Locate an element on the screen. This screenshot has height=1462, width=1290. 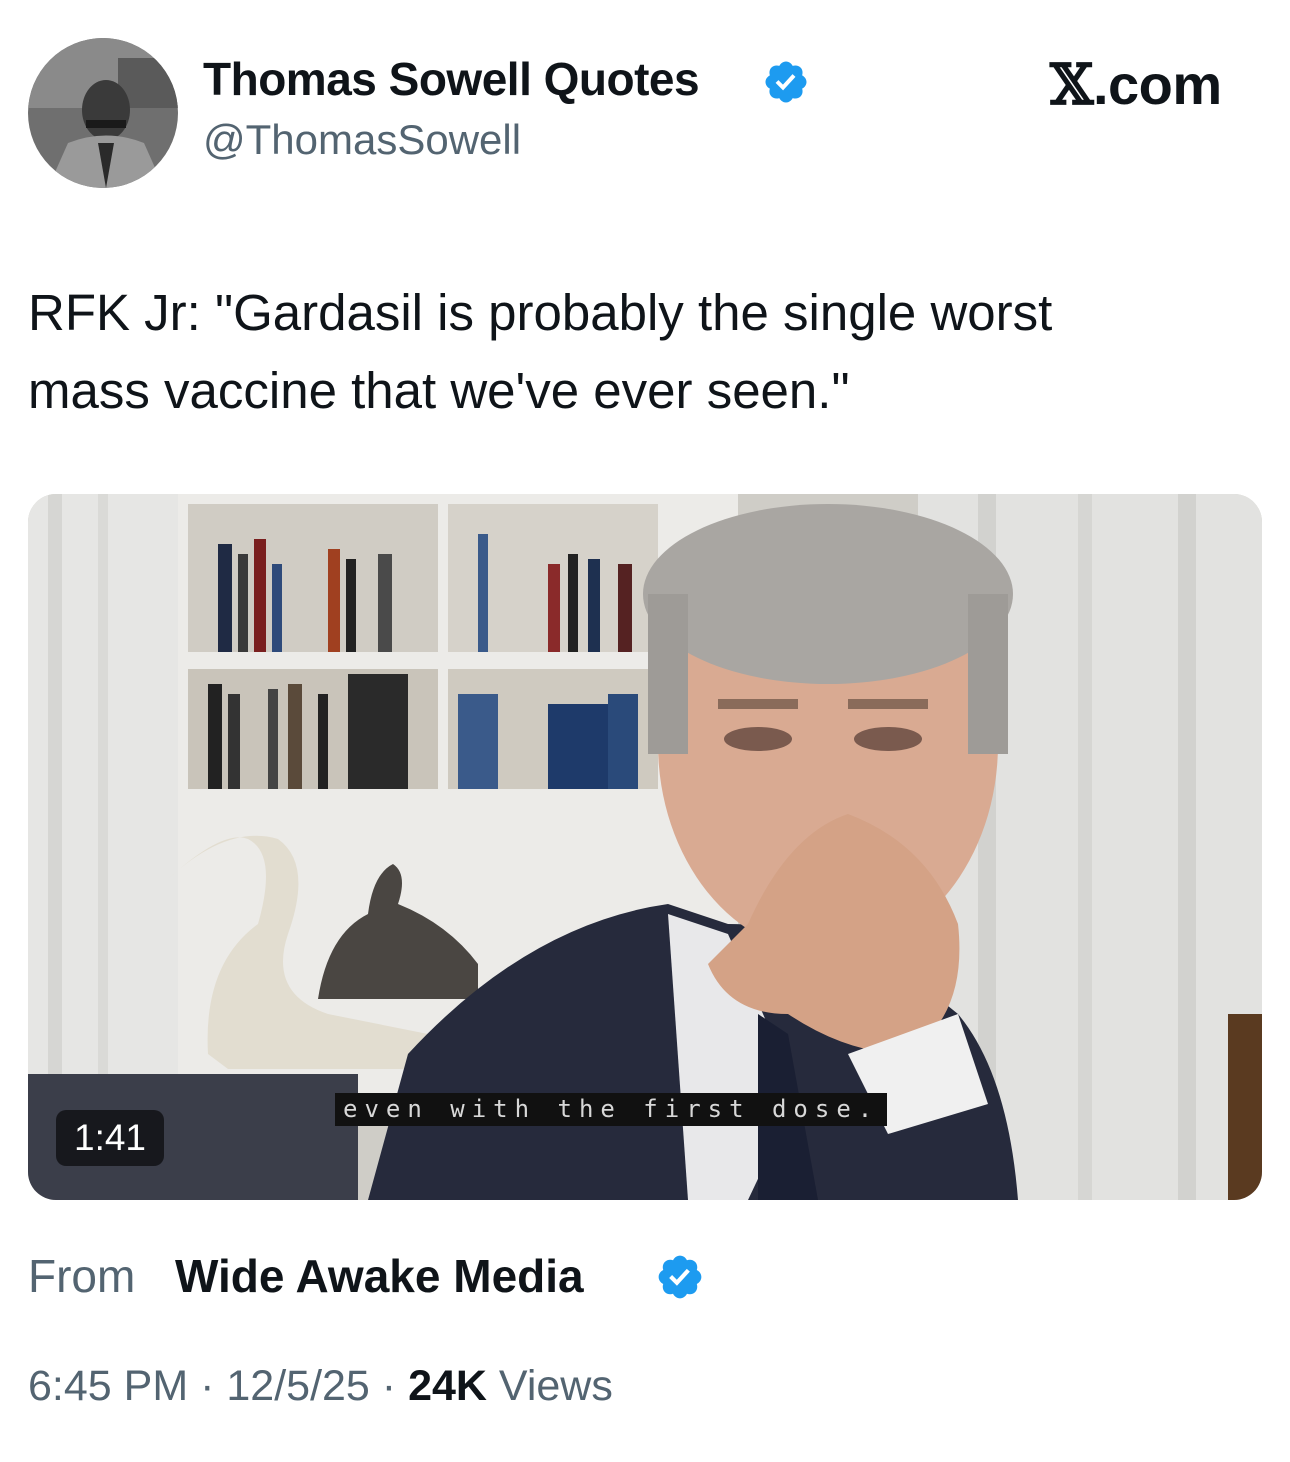
tweet-metadata: 6:45 PM · 12/5/25 · 24K Views is located at coordinates (320, 1386).